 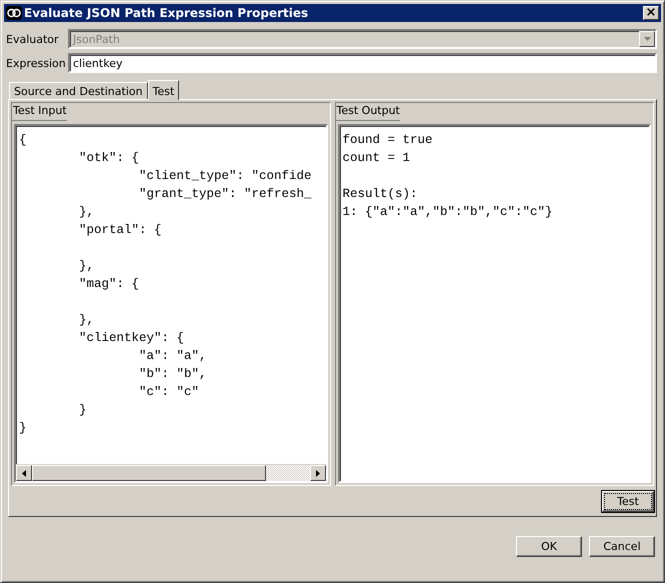 I want to click on scroll-left-icon, so click(x=24, y=473).